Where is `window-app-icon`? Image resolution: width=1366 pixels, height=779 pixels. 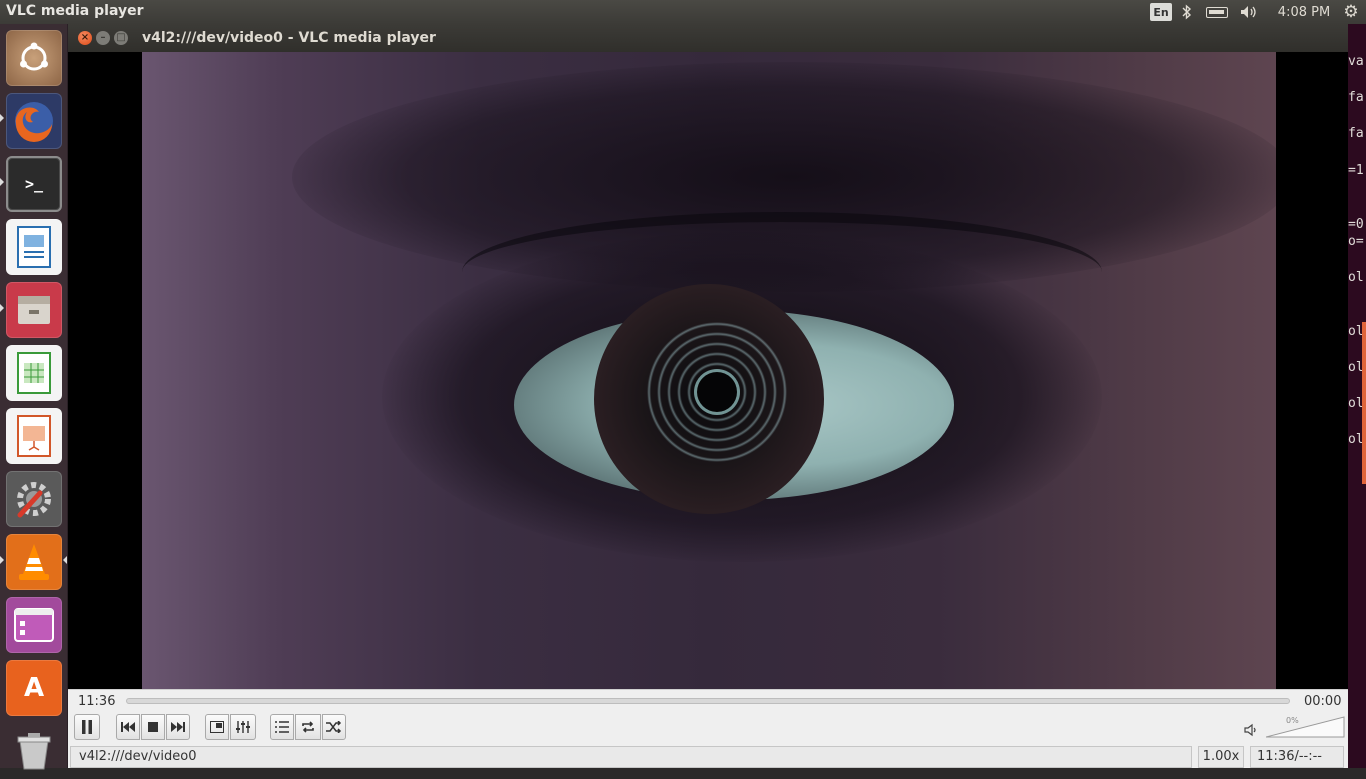 window-app-icon is located at coordinates (34, 625).